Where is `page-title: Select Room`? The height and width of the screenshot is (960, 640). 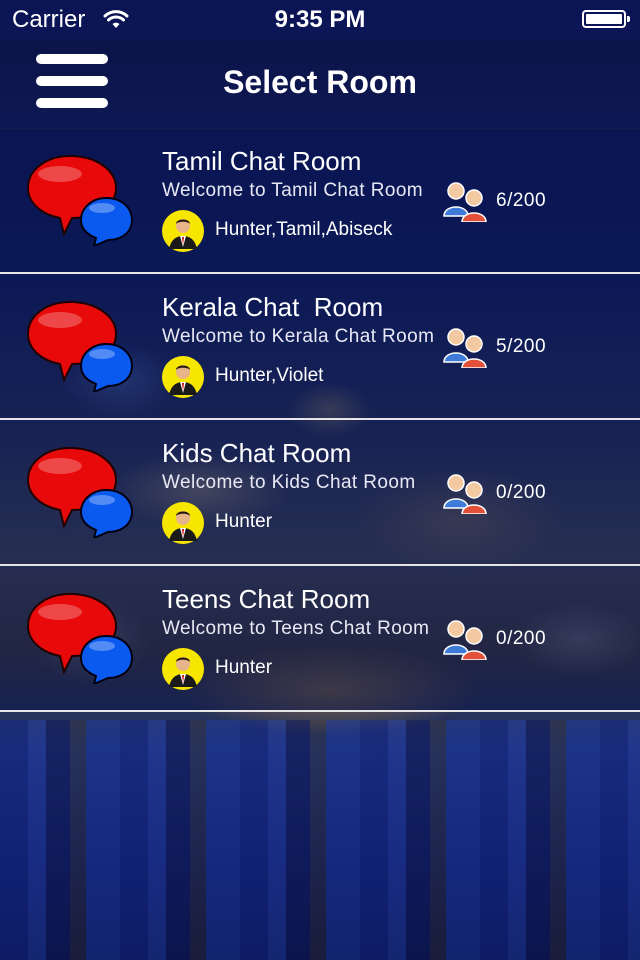
page-title: Select Room is located at coordinates (320, 82).